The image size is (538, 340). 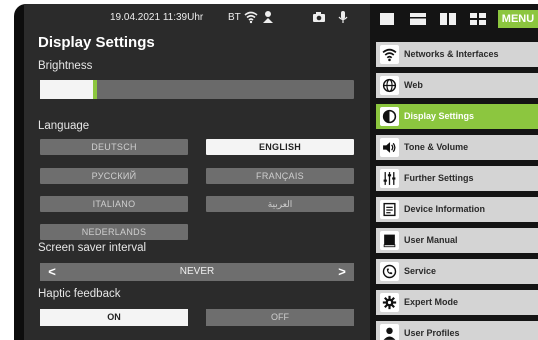 What do you see at coordinates (518, 19) in the screenshot?
I see `menu-button: MENU` at bounding box center [518, 19].